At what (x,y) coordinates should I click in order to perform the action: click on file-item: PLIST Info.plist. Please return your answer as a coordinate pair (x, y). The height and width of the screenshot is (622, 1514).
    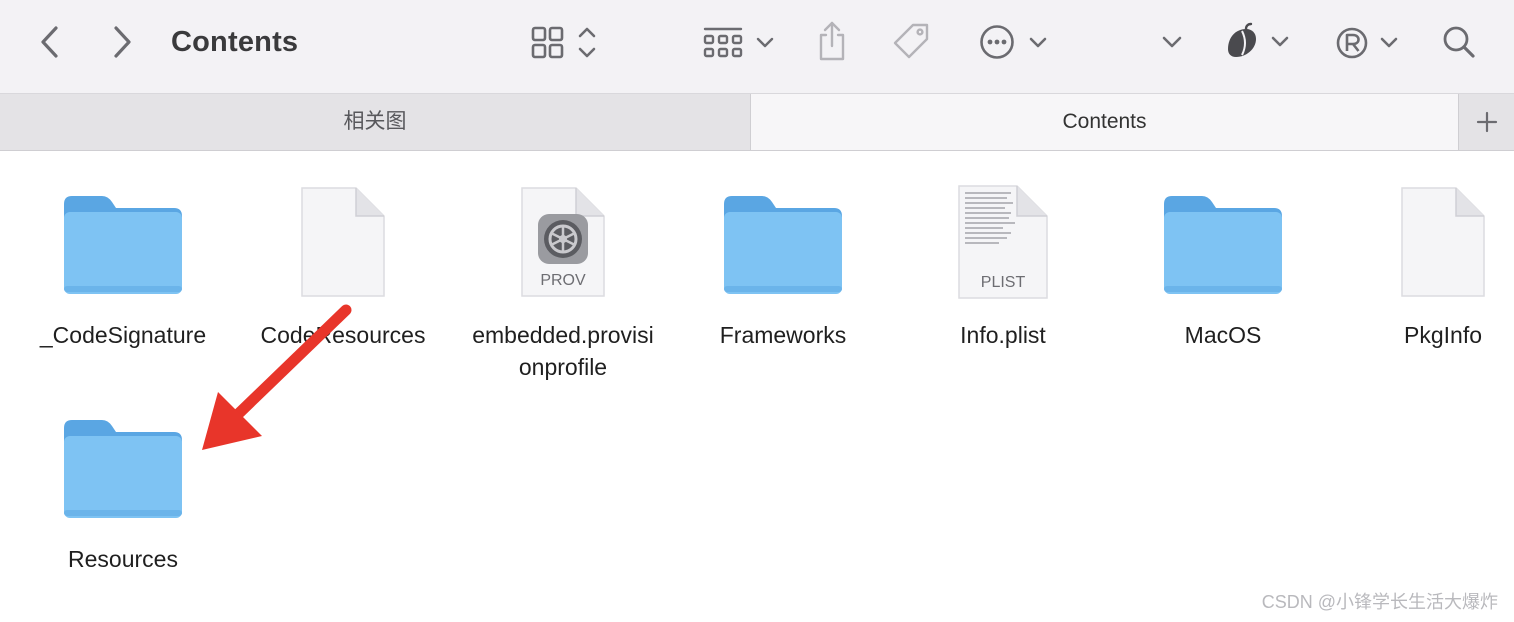
    Looking at the image, I should click on (1003, 282).